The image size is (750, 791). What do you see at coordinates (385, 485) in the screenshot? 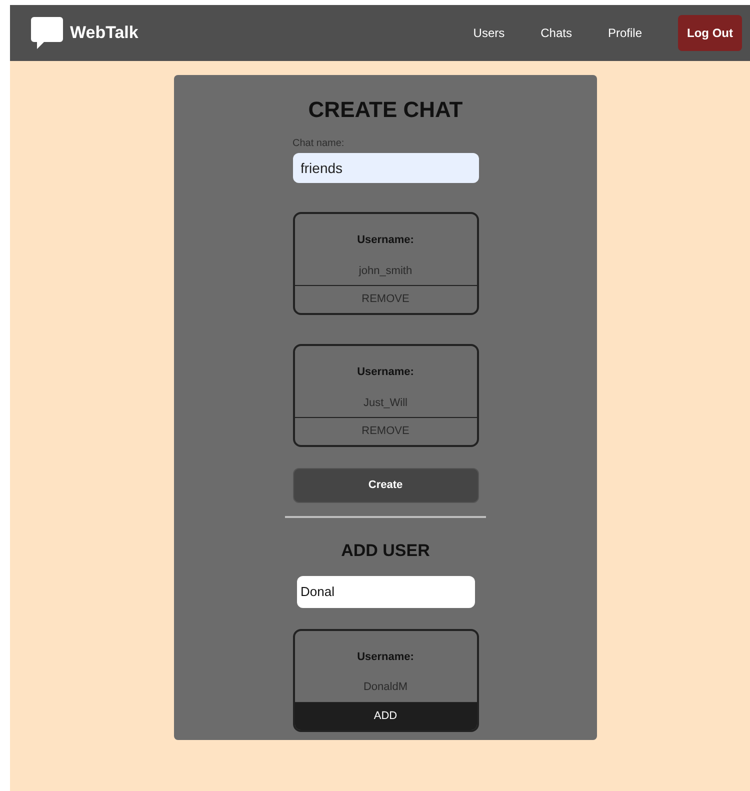
I see `create-button: Create` at bounding box center [385, 485].